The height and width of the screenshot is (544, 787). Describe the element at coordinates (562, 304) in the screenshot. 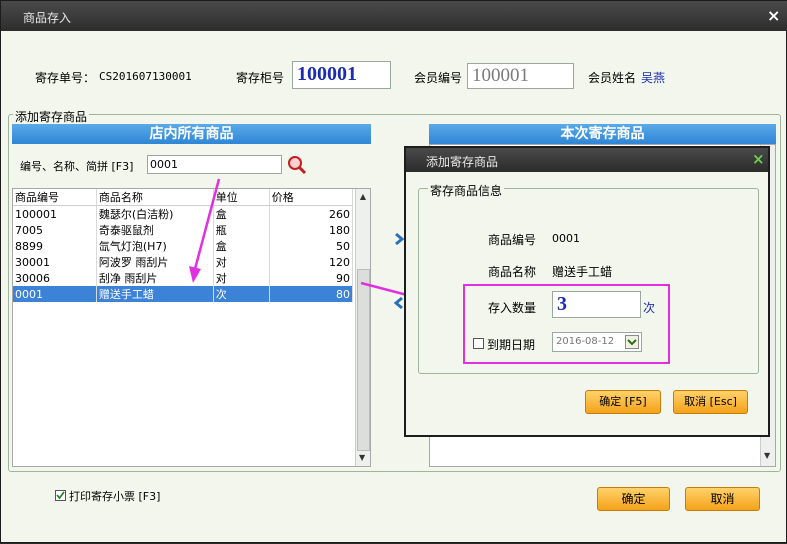

I see `qty-value: 3` at that location.